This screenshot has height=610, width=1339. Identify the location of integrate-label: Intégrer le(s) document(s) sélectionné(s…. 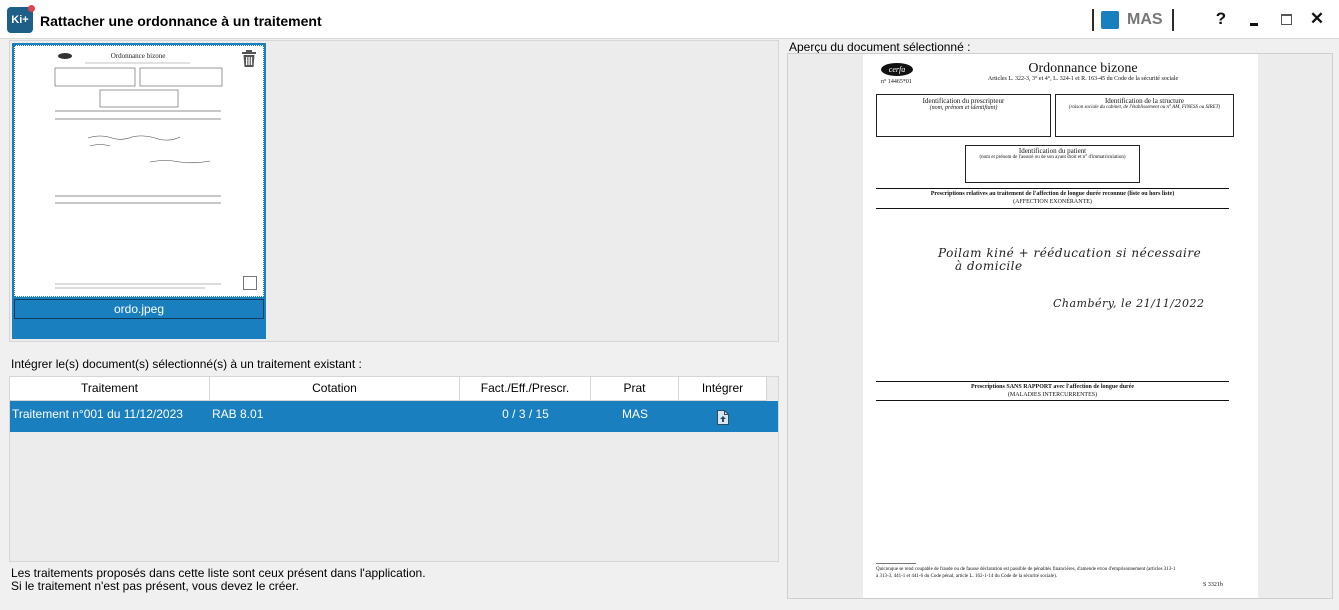
(186, 364).